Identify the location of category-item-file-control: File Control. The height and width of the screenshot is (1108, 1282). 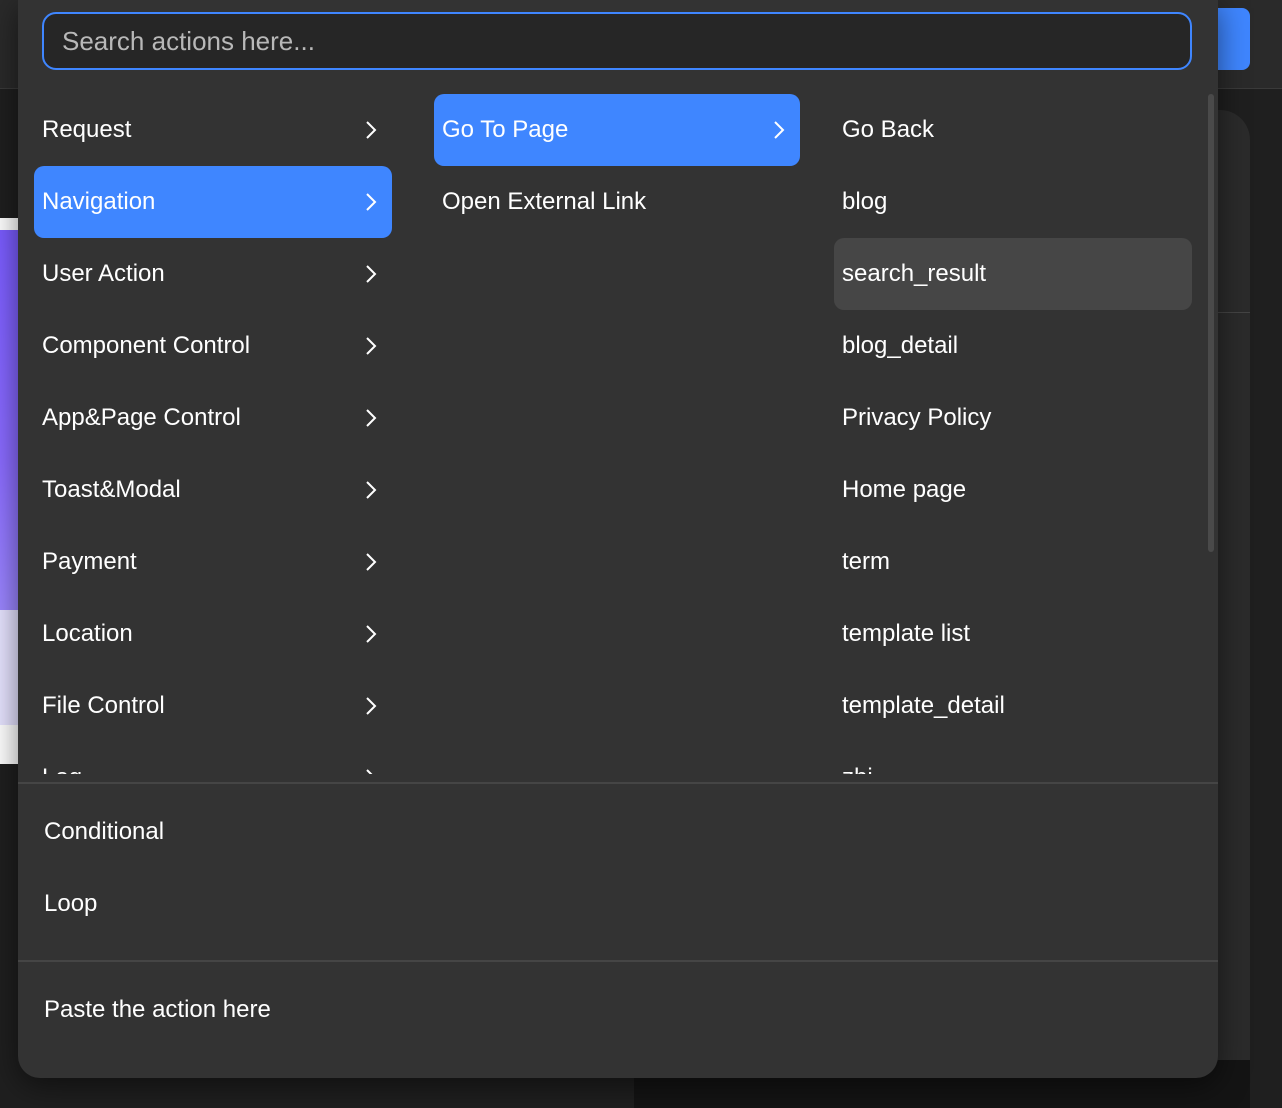
(213, 706).